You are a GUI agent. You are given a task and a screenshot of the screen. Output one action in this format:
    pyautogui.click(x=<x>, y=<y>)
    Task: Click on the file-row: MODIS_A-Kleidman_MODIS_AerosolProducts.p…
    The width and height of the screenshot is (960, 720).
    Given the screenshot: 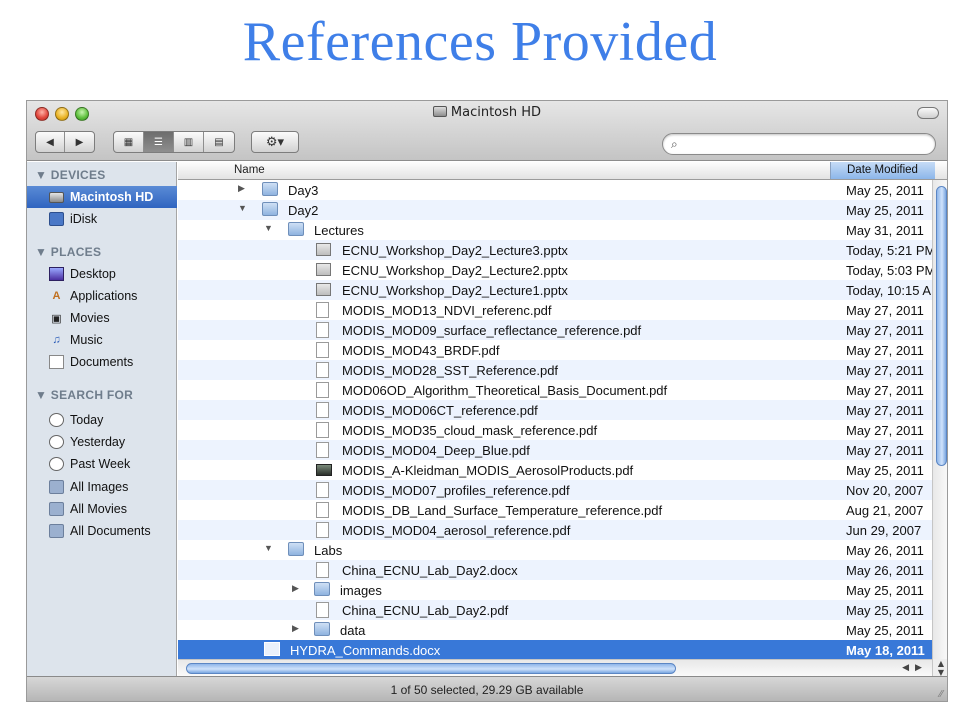 What is the action you would take?
    pyautogui.click(x=555, y=470)
    